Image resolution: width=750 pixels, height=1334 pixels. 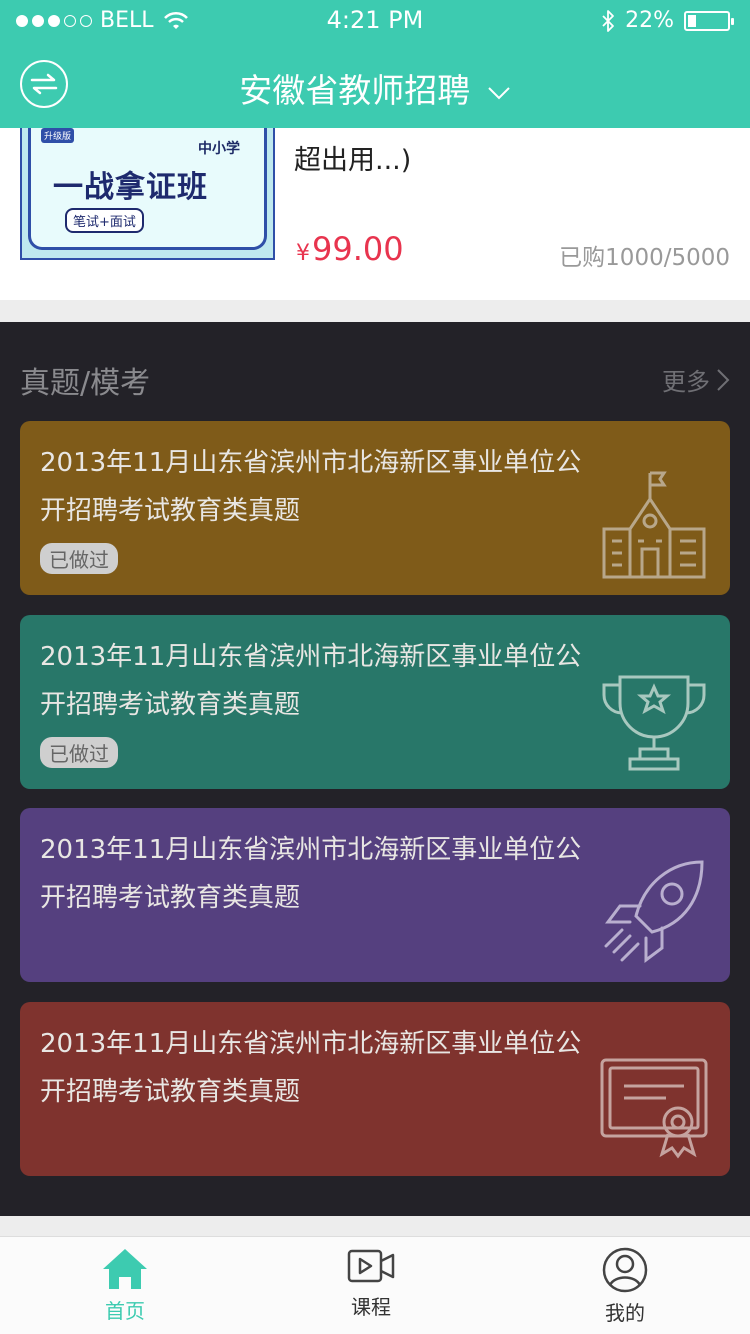 What do you see at coordinates (355, 90) in the screenshot?
I see `page-title: 安徽省教师招聘` at bounding box center [355, 90].